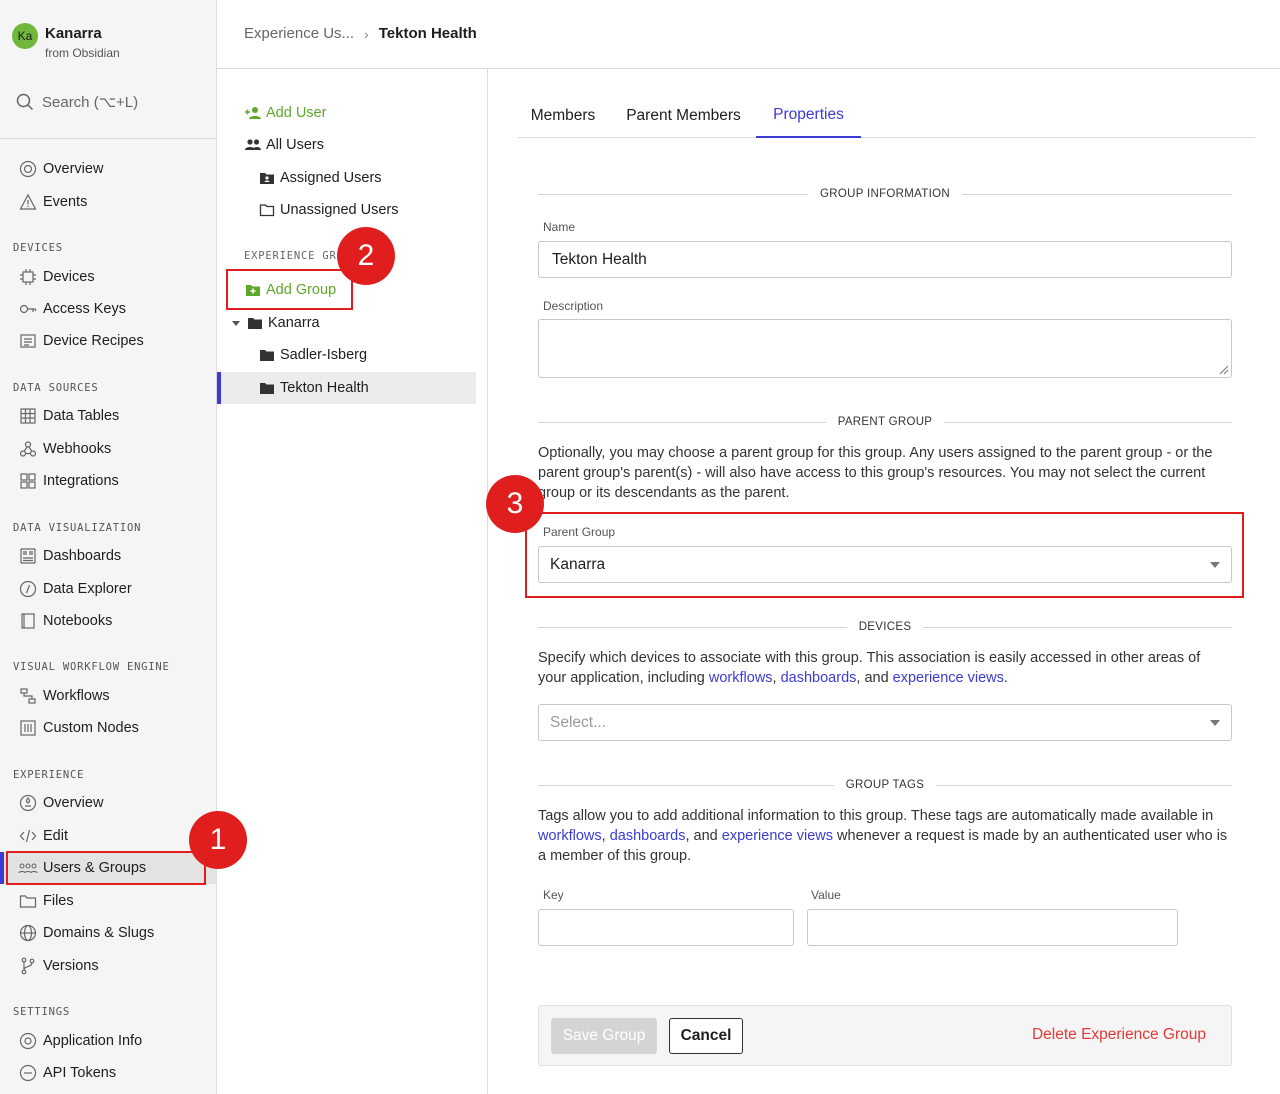  Describe the element at coordinates (108, 138) in the screenshot. I see `divider` at that location.